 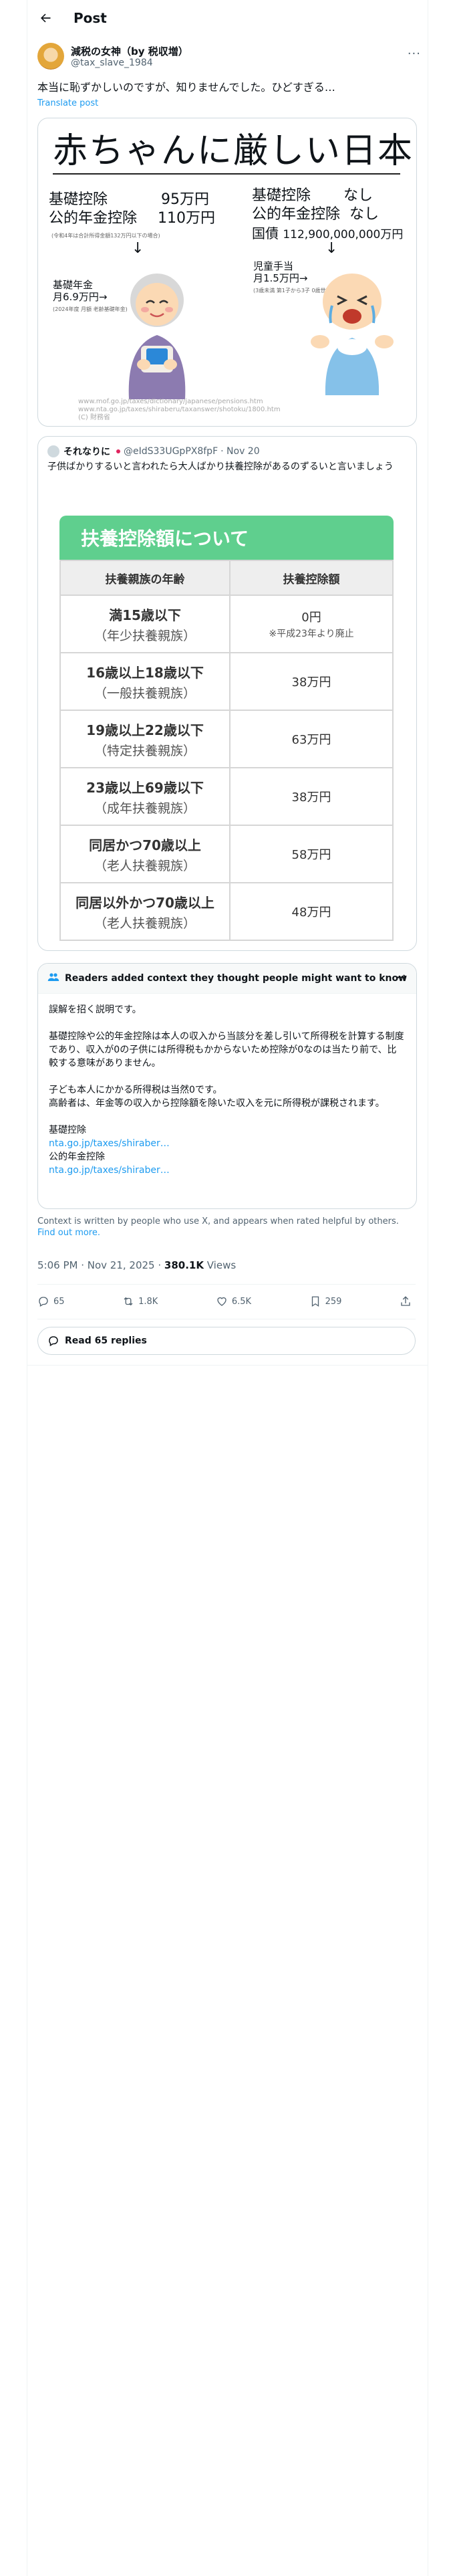 What do you see at coordinates (227, 17) in the screenshot?
I see `top-bar: Post` at bounding box center [227, 17].